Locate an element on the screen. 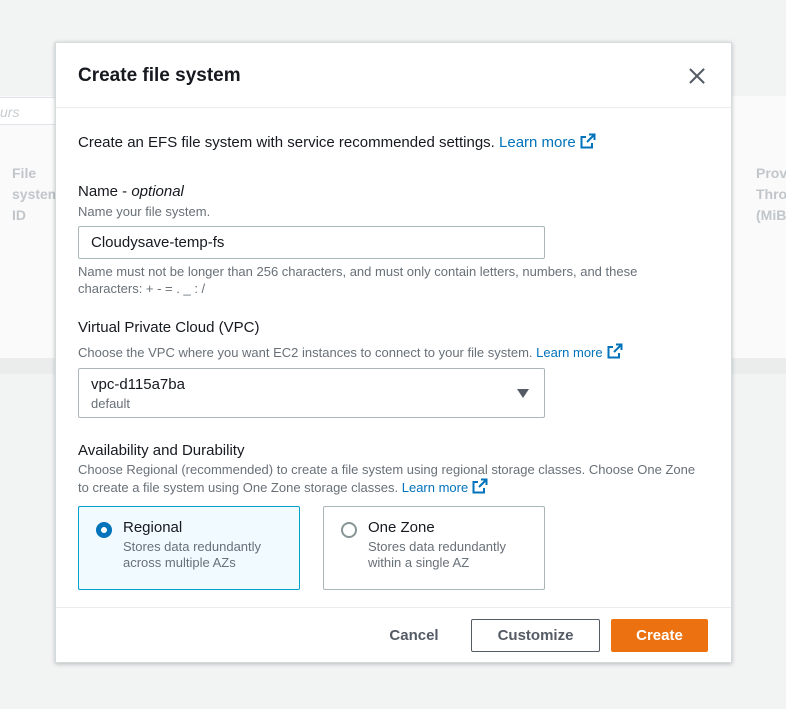 The image size is (786, 709). name-label: Name - optional is located at coordinates (131, 191).